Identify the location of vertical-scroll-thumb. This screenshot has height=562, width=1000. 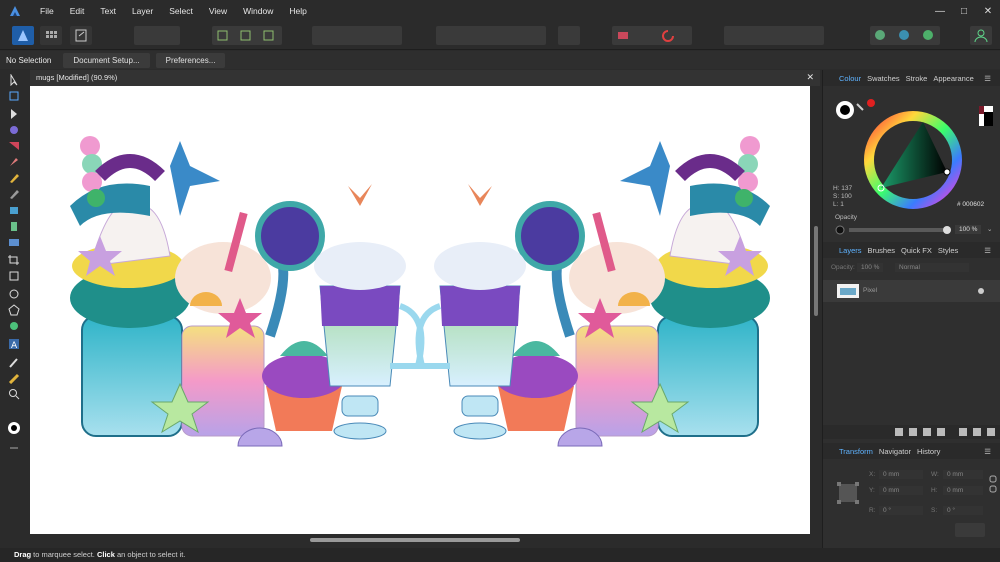
(816, 271).